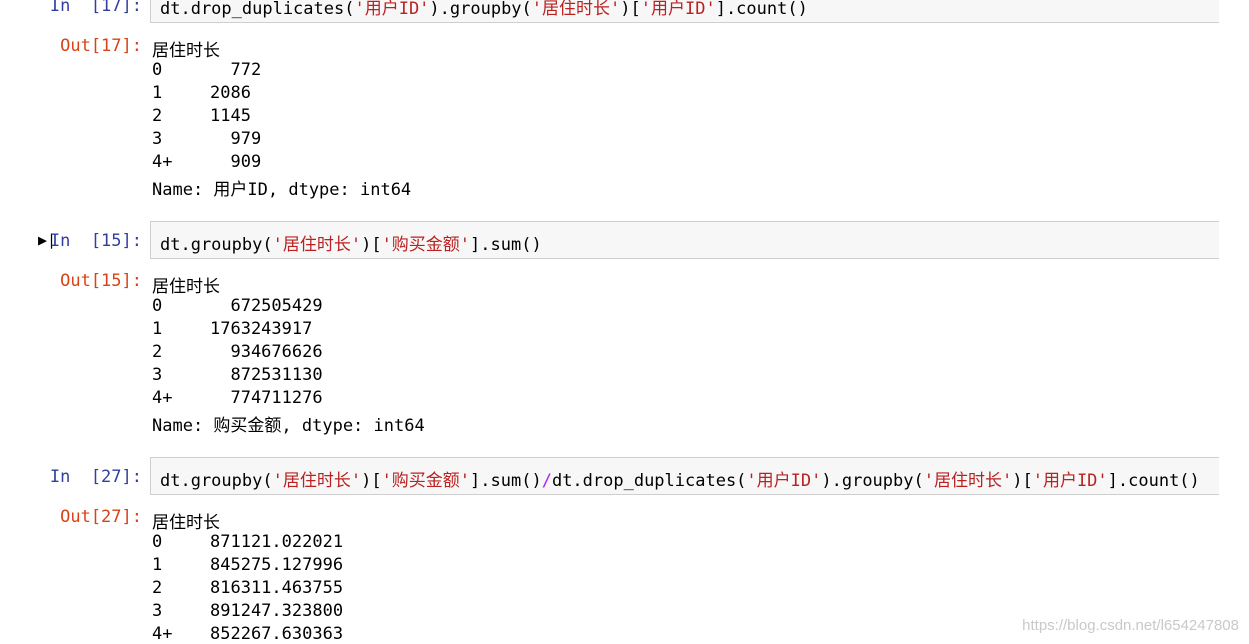  Describe the element at coordinates (232, 329) in the screenshot. I see `output-row: 1 1763243917` at that location.